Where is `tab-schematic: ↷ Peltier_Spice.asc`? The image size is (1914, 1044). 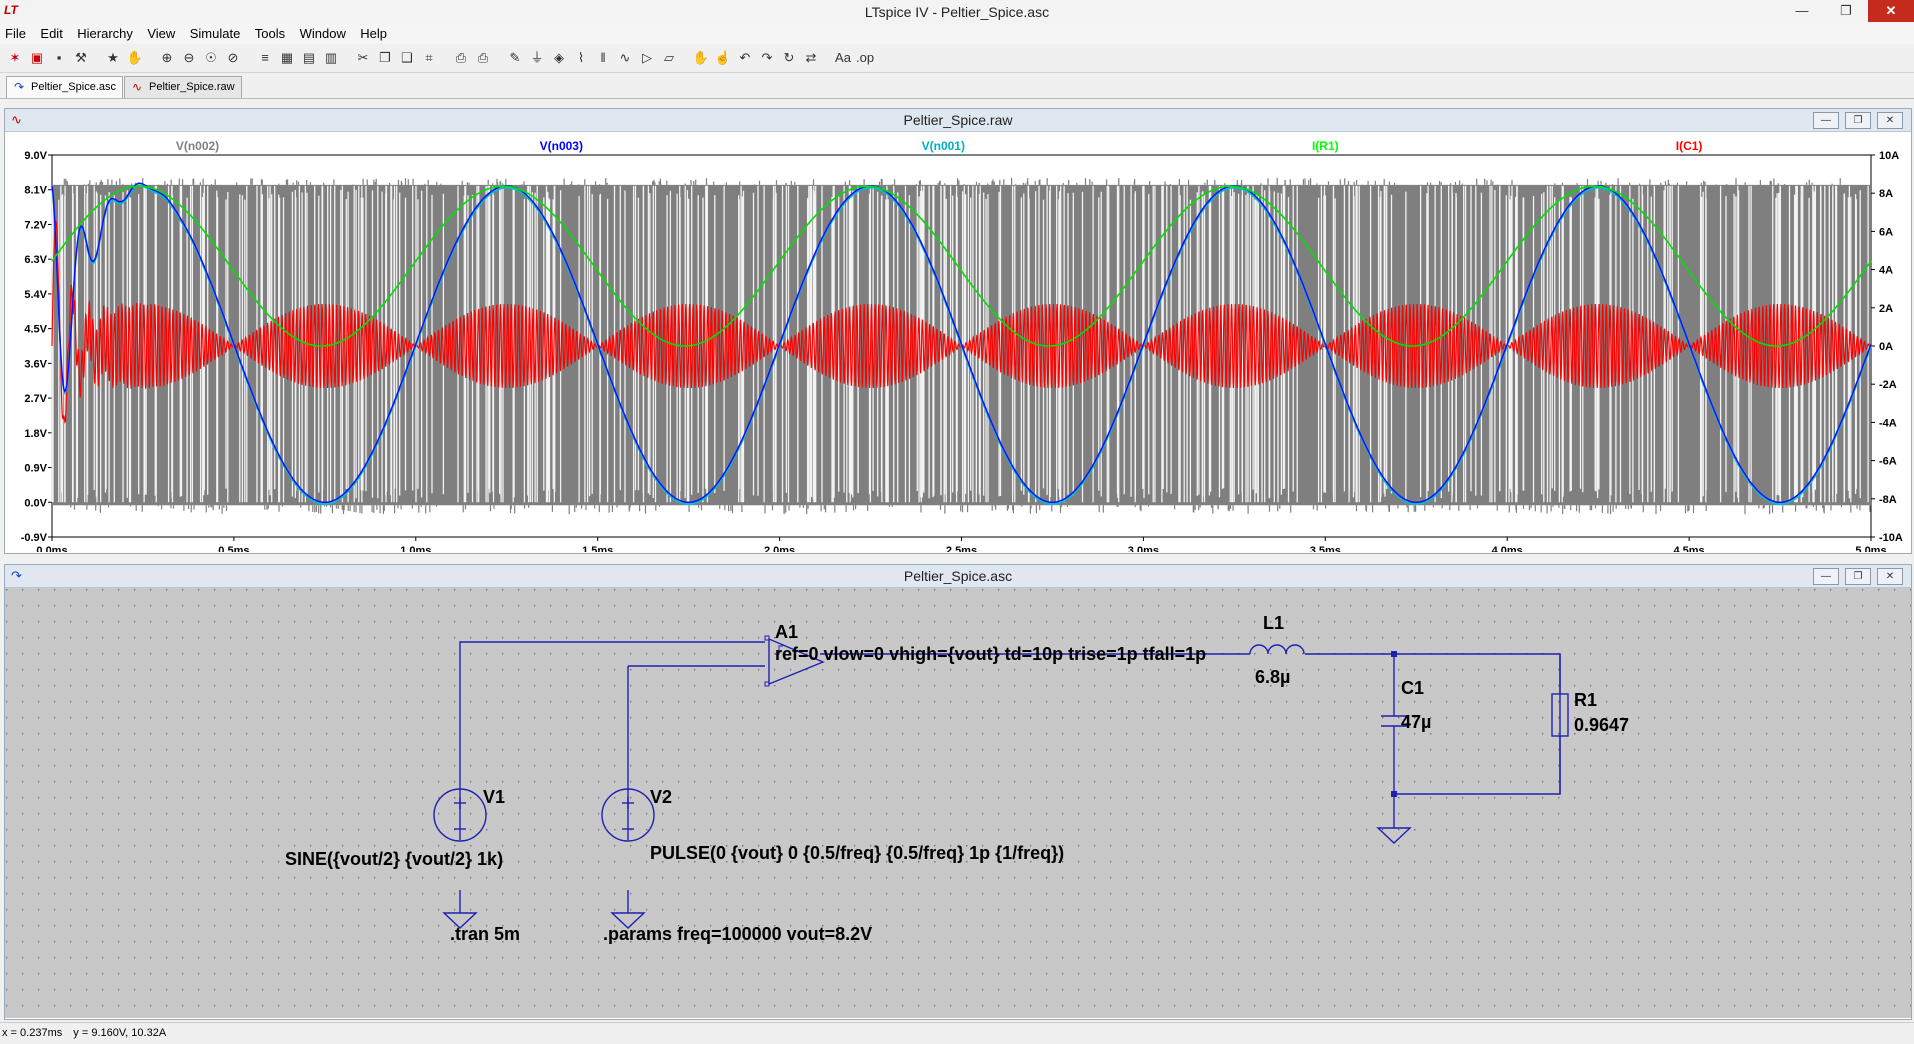 tab-schematic: ↷ Peltier_Spice.asc is located at coordinates (64, 87).